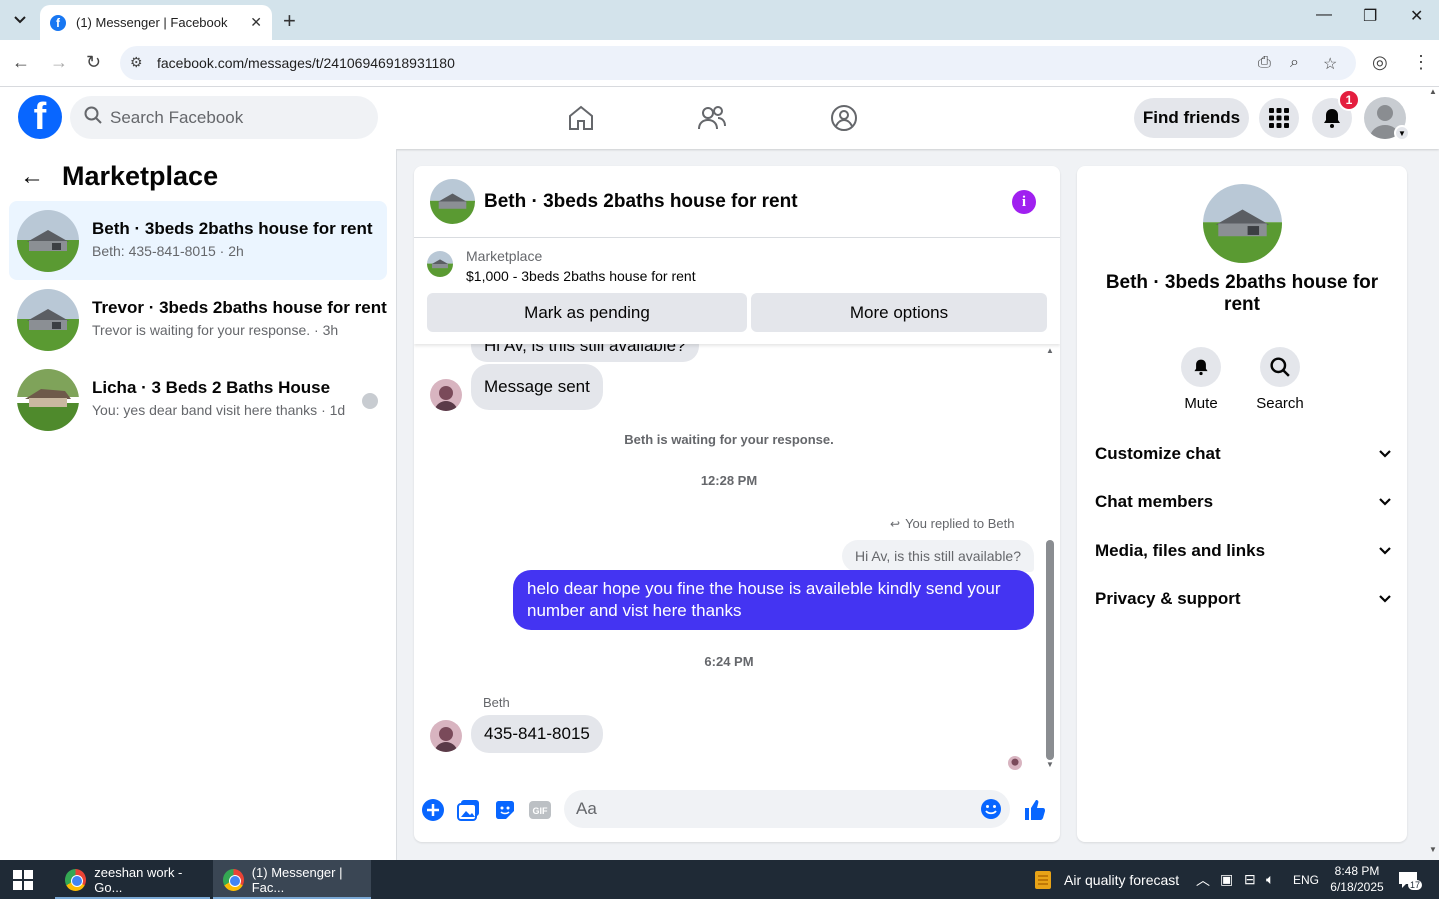 This screenshot has width=1439, height=899. I want to click on action-center-button: 17, so click(1410, 879).